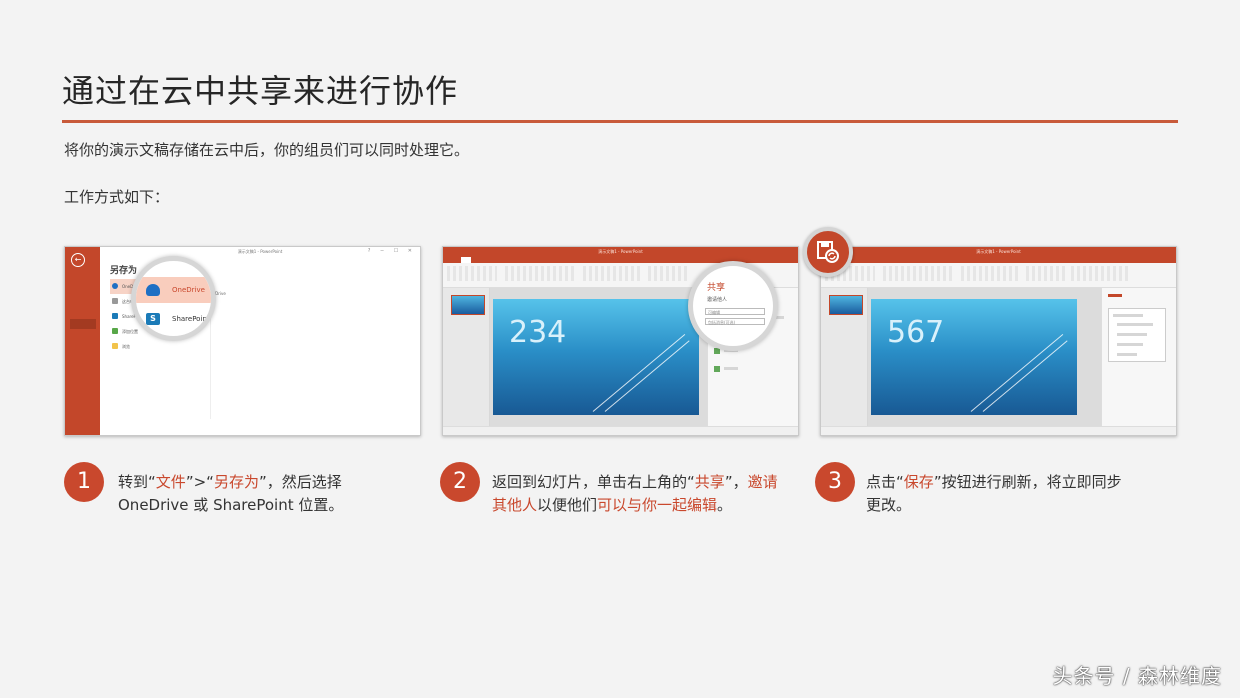  Describe the element at coordinates (191, 319) in the screenshot. I see `magnified-sharepoint-label: SharePoint` at that location.